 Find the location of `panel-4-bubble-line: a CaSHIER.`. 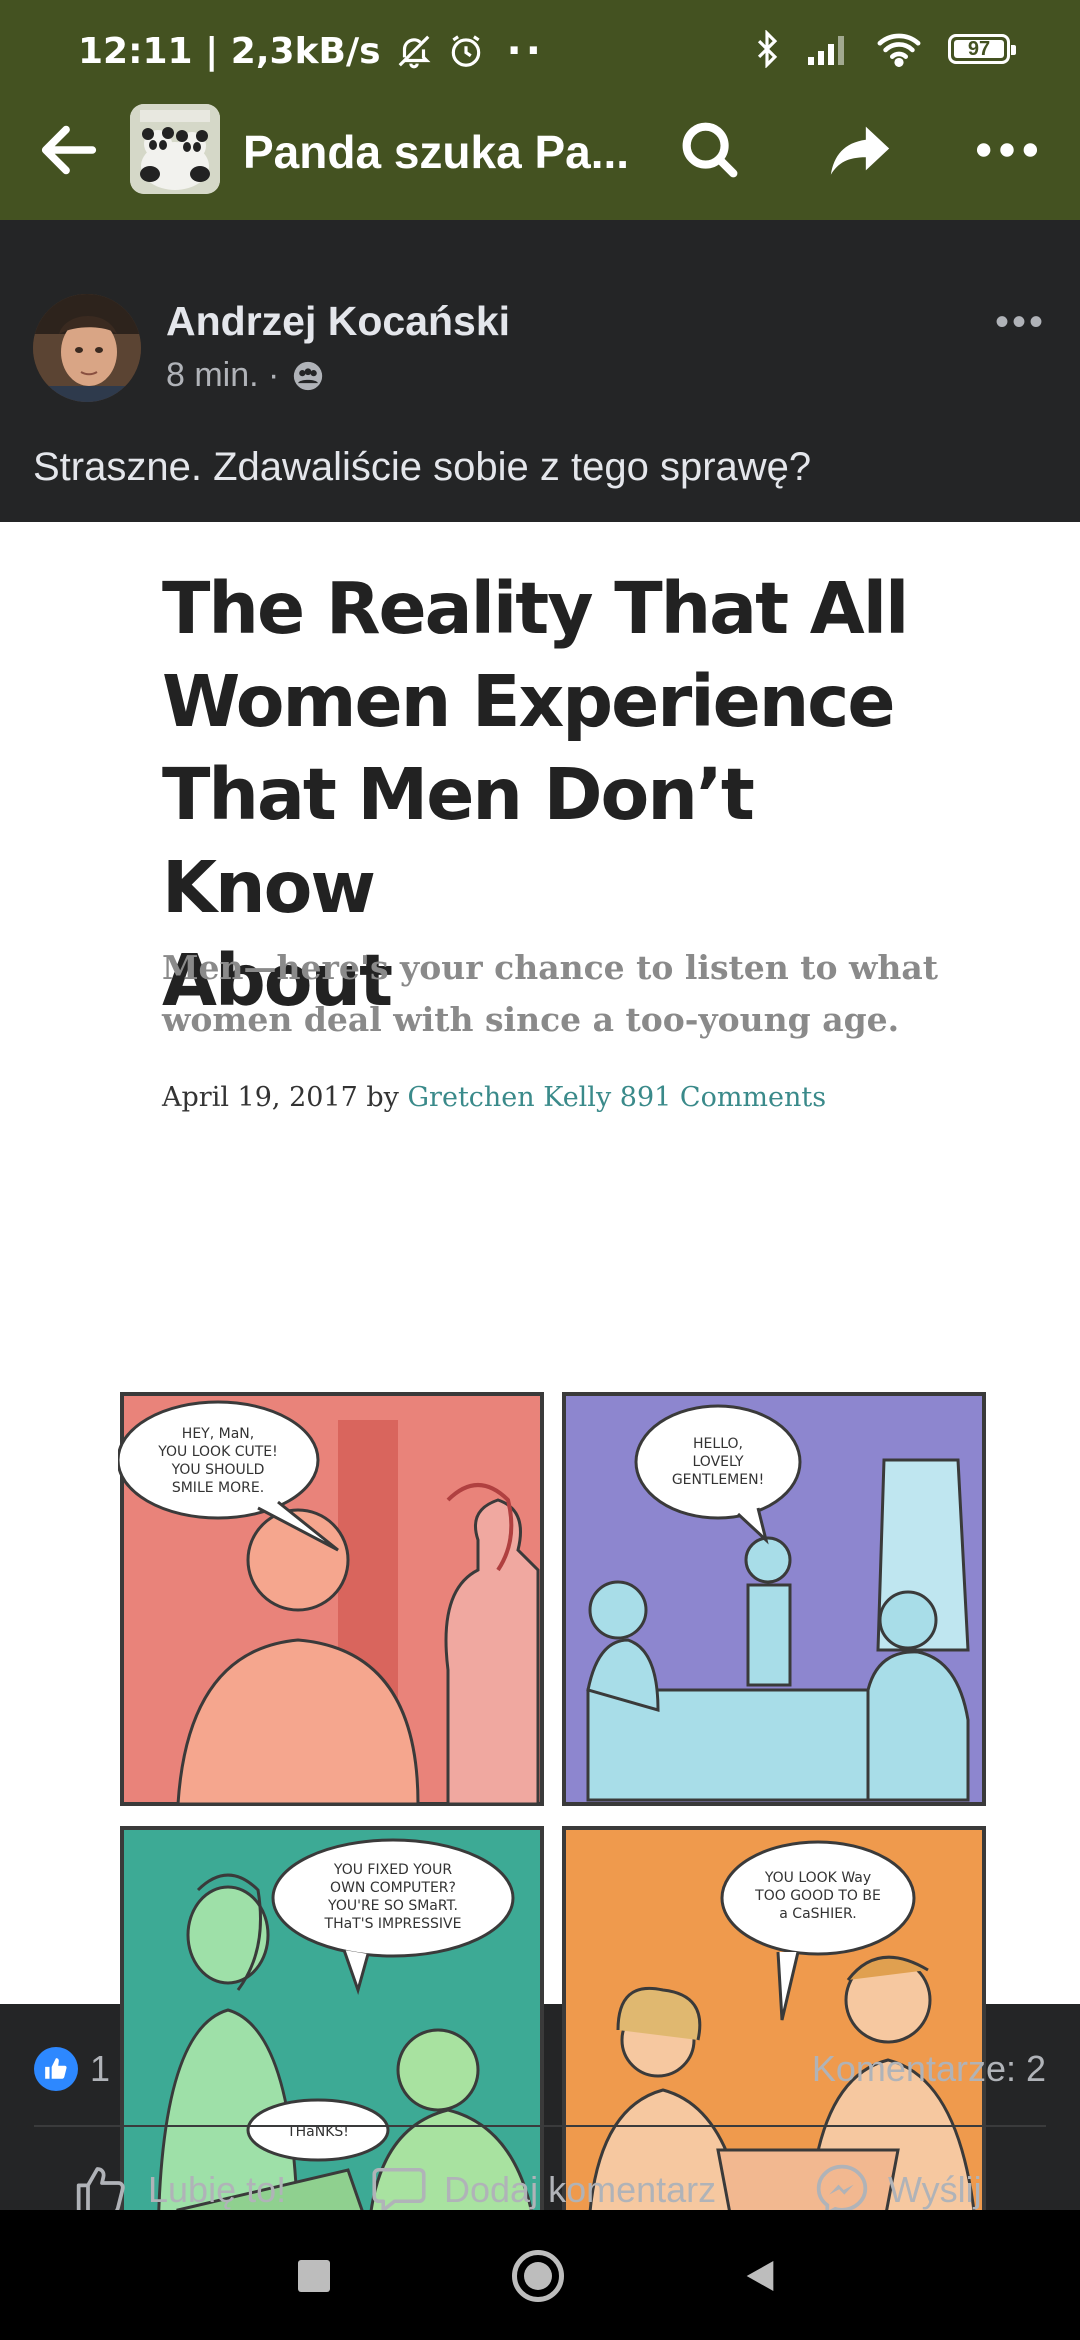

panel-4-bubble-line: a CaSHIER. is located at coordinates (817, 1914).